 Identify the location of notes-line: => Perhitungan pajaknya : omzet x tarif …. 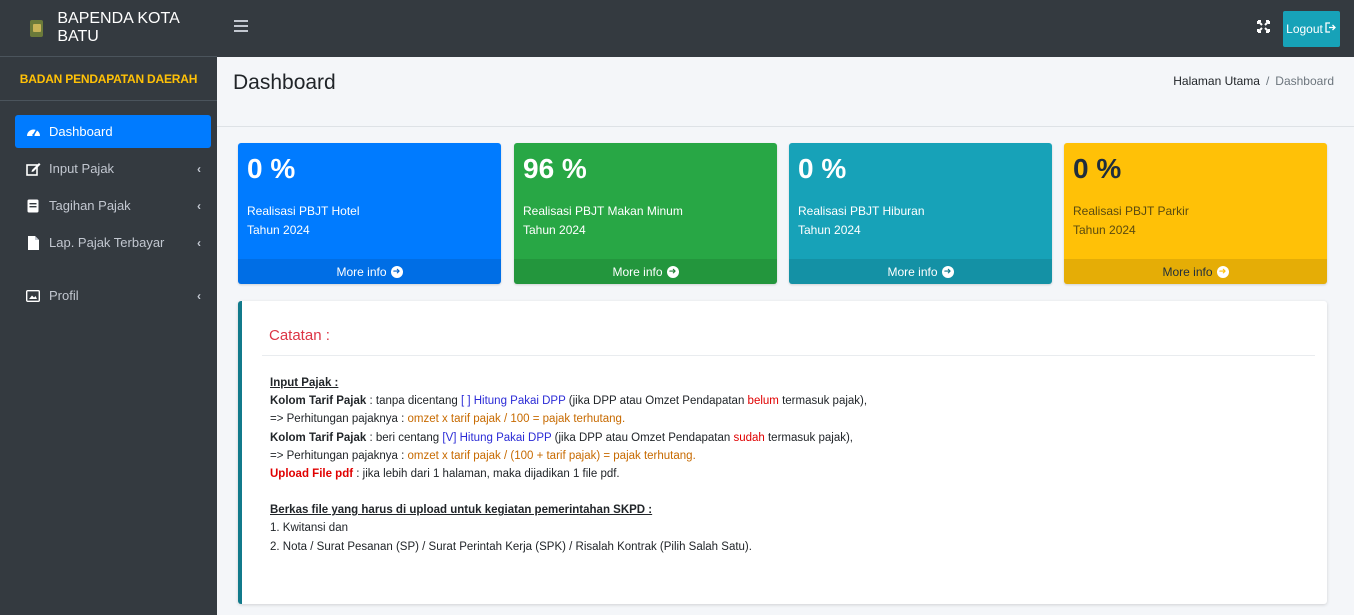
(568, 419).